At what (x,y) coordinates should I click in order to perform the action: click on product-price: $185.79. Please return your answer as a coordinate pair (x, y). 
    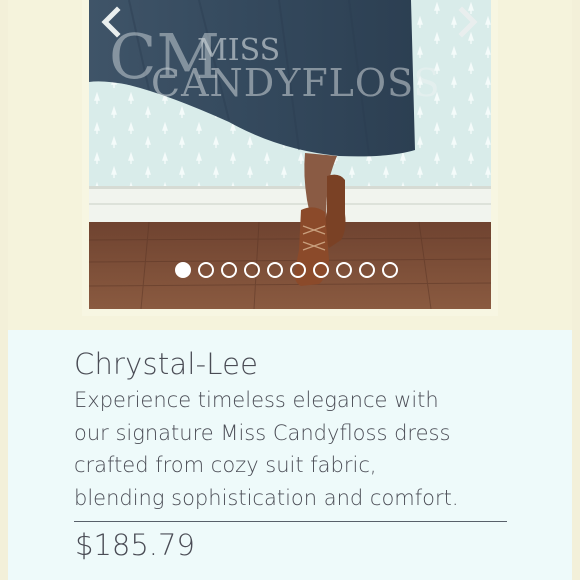
    Looking at the image, I should click on (135, 545).